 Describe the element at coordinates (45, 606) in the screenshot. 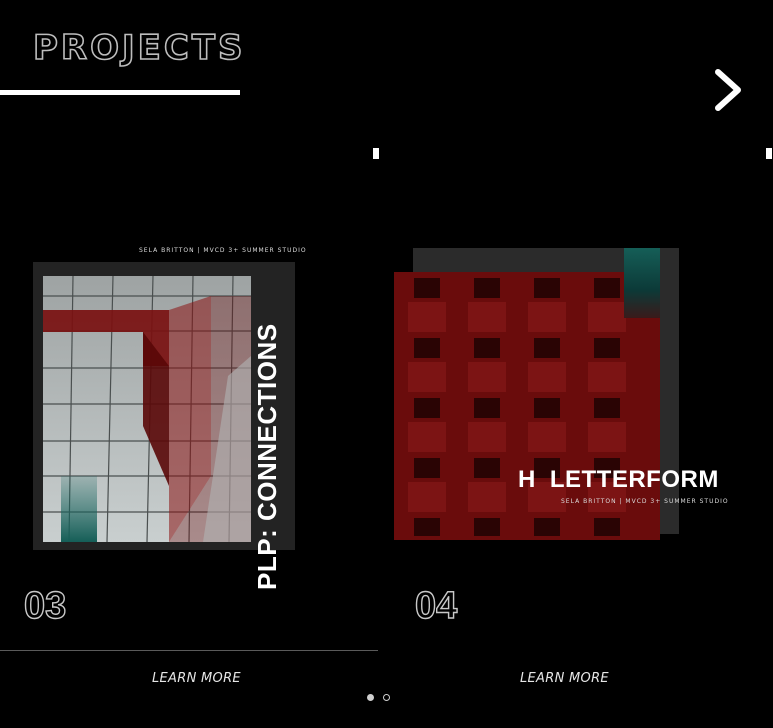

I see `project-number: 03` at that location.